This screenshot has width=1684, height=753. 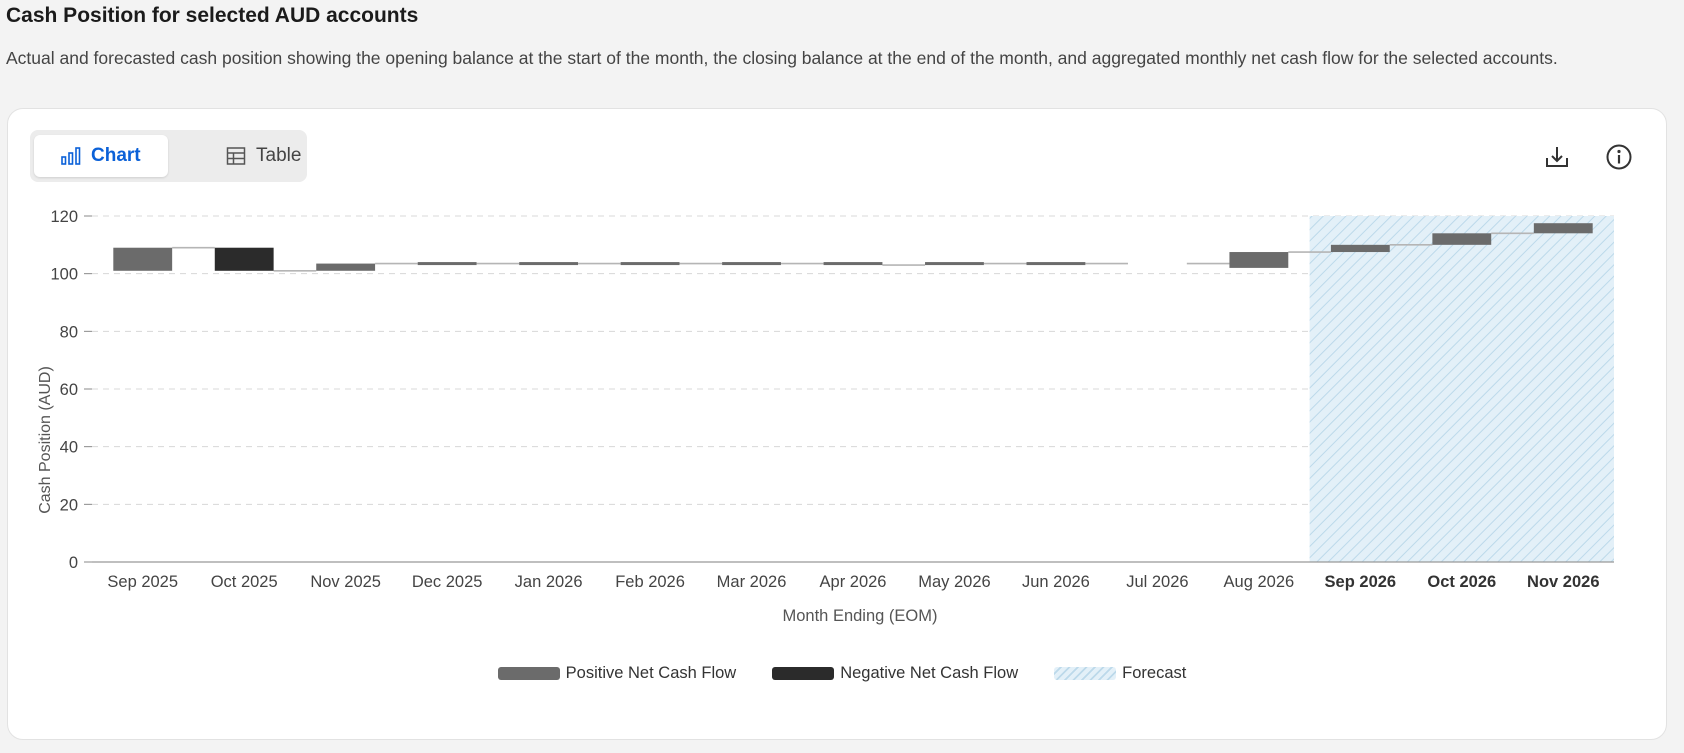 I want to click on y-axis-title: Cash Position (AUD), so click(x=45, y=440).